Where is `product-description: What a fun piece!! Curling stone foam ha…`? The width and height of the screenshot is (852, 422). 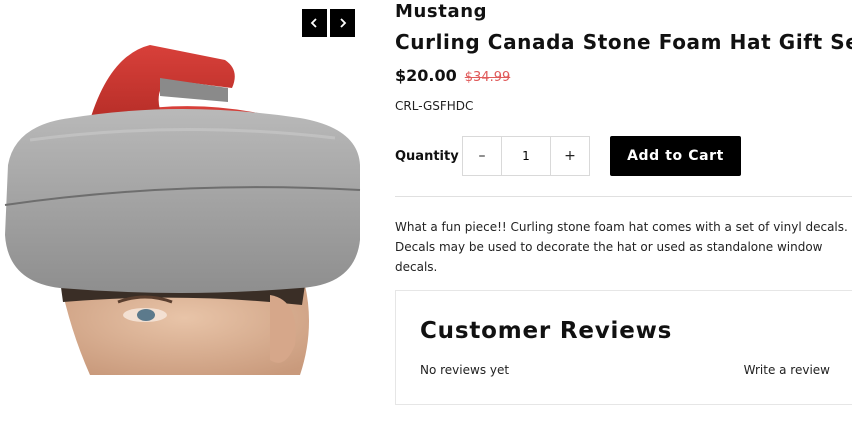 product-description: What a fun piece!! Curling stone foam ha… is located at coordinates (621, 247).